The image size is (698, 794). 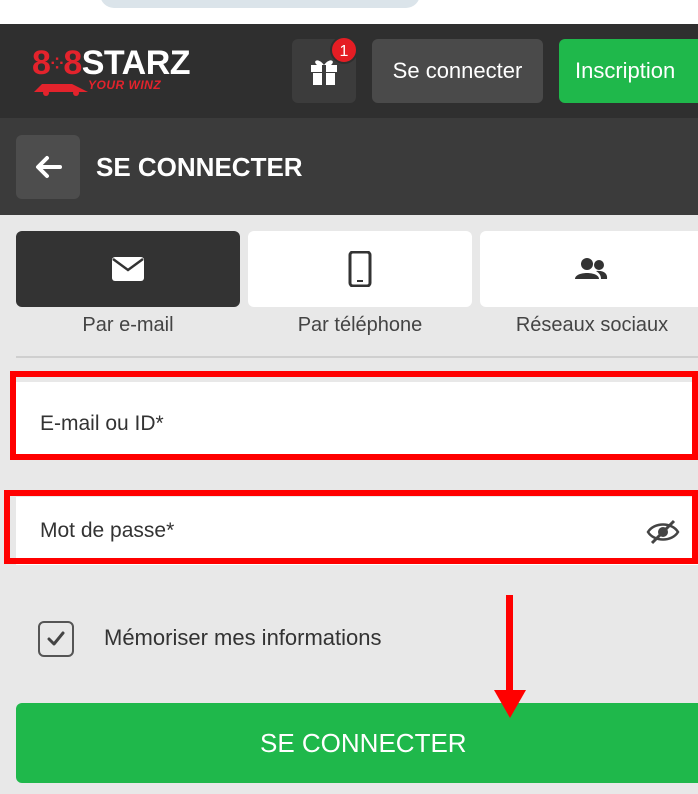 What do you see at coordinates (199, 167) in the screenshot?
I see `page-title: SE CONNECTER` at bounding box center [199, 167].